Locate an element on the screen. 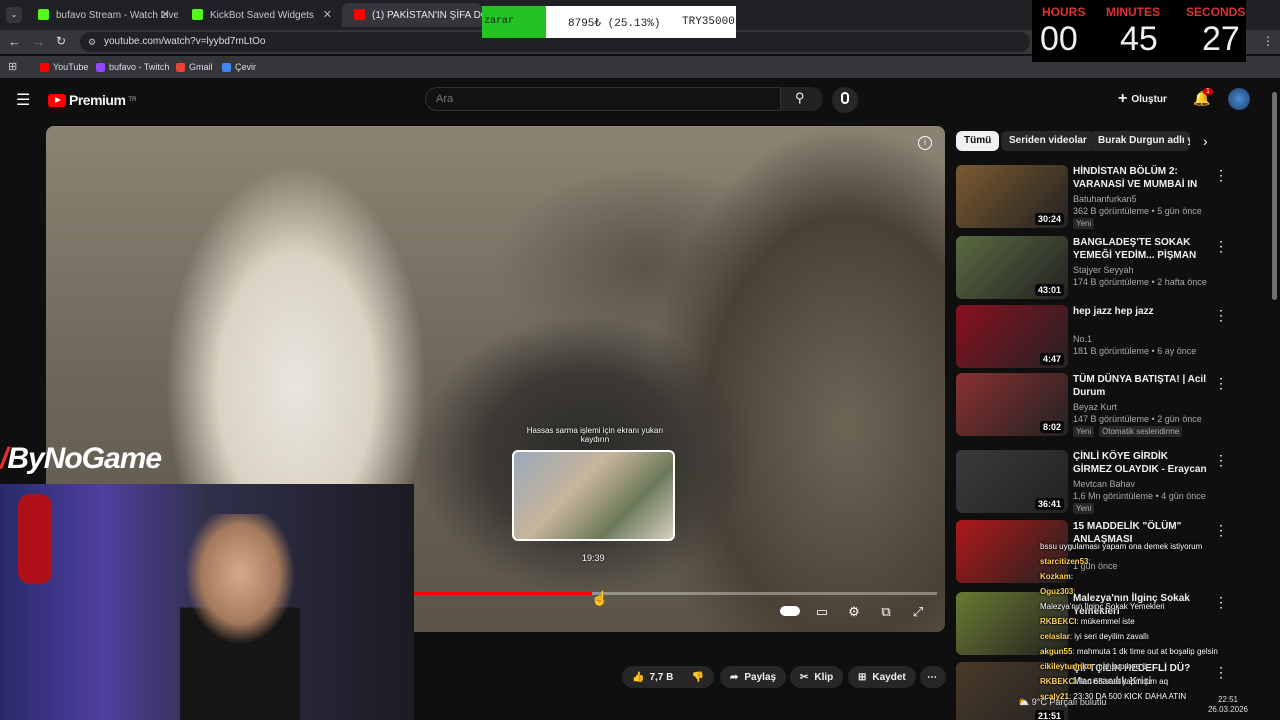 This screenshot has height=720, width=1280. bookmark-translate: Çevir is located at coordinates (239, 67).